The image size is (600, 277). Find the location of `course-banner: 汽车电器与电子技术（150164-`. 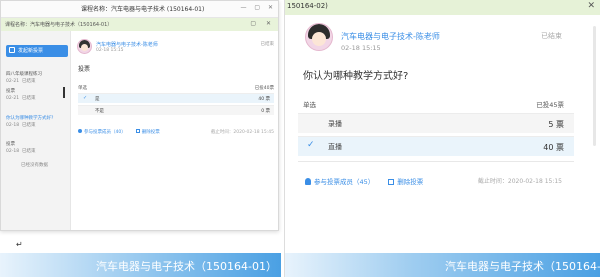

course-banner: 汽车电器与电子技术（150164- is located at coordinates (442, 265).